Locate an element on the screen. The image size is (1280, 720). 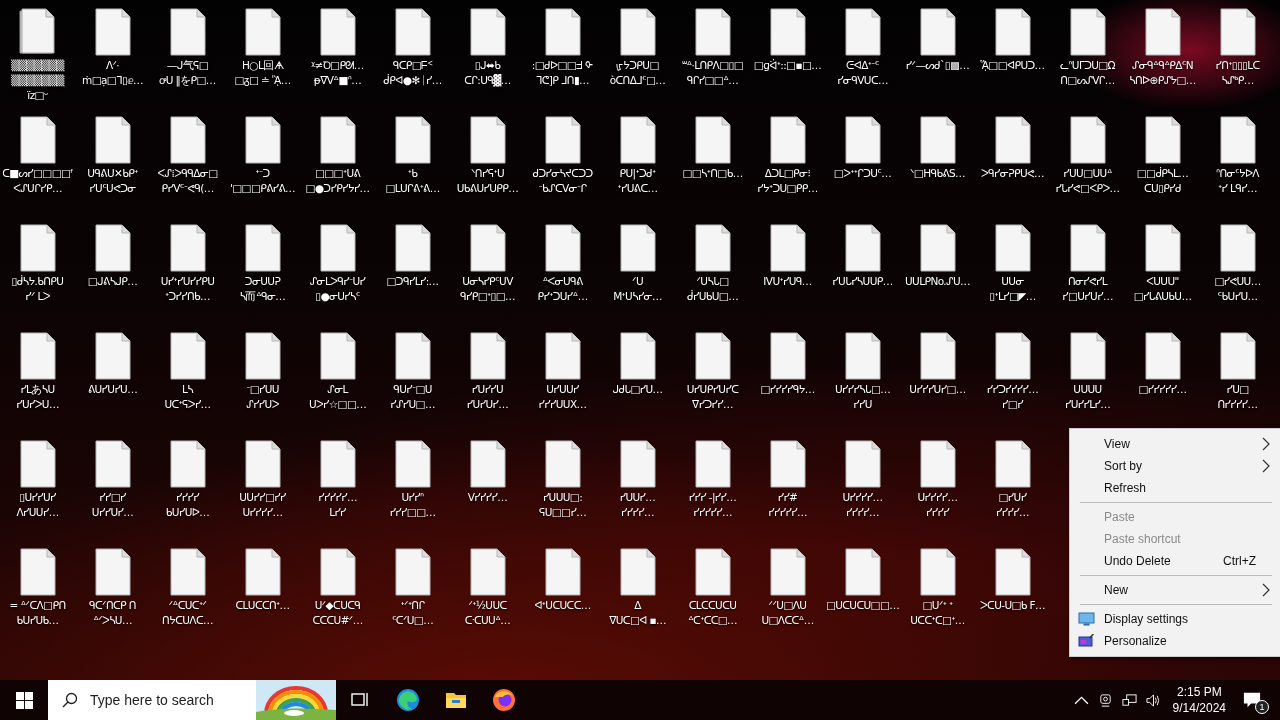
edge-browser-icon is located at coordinates (408, 700).